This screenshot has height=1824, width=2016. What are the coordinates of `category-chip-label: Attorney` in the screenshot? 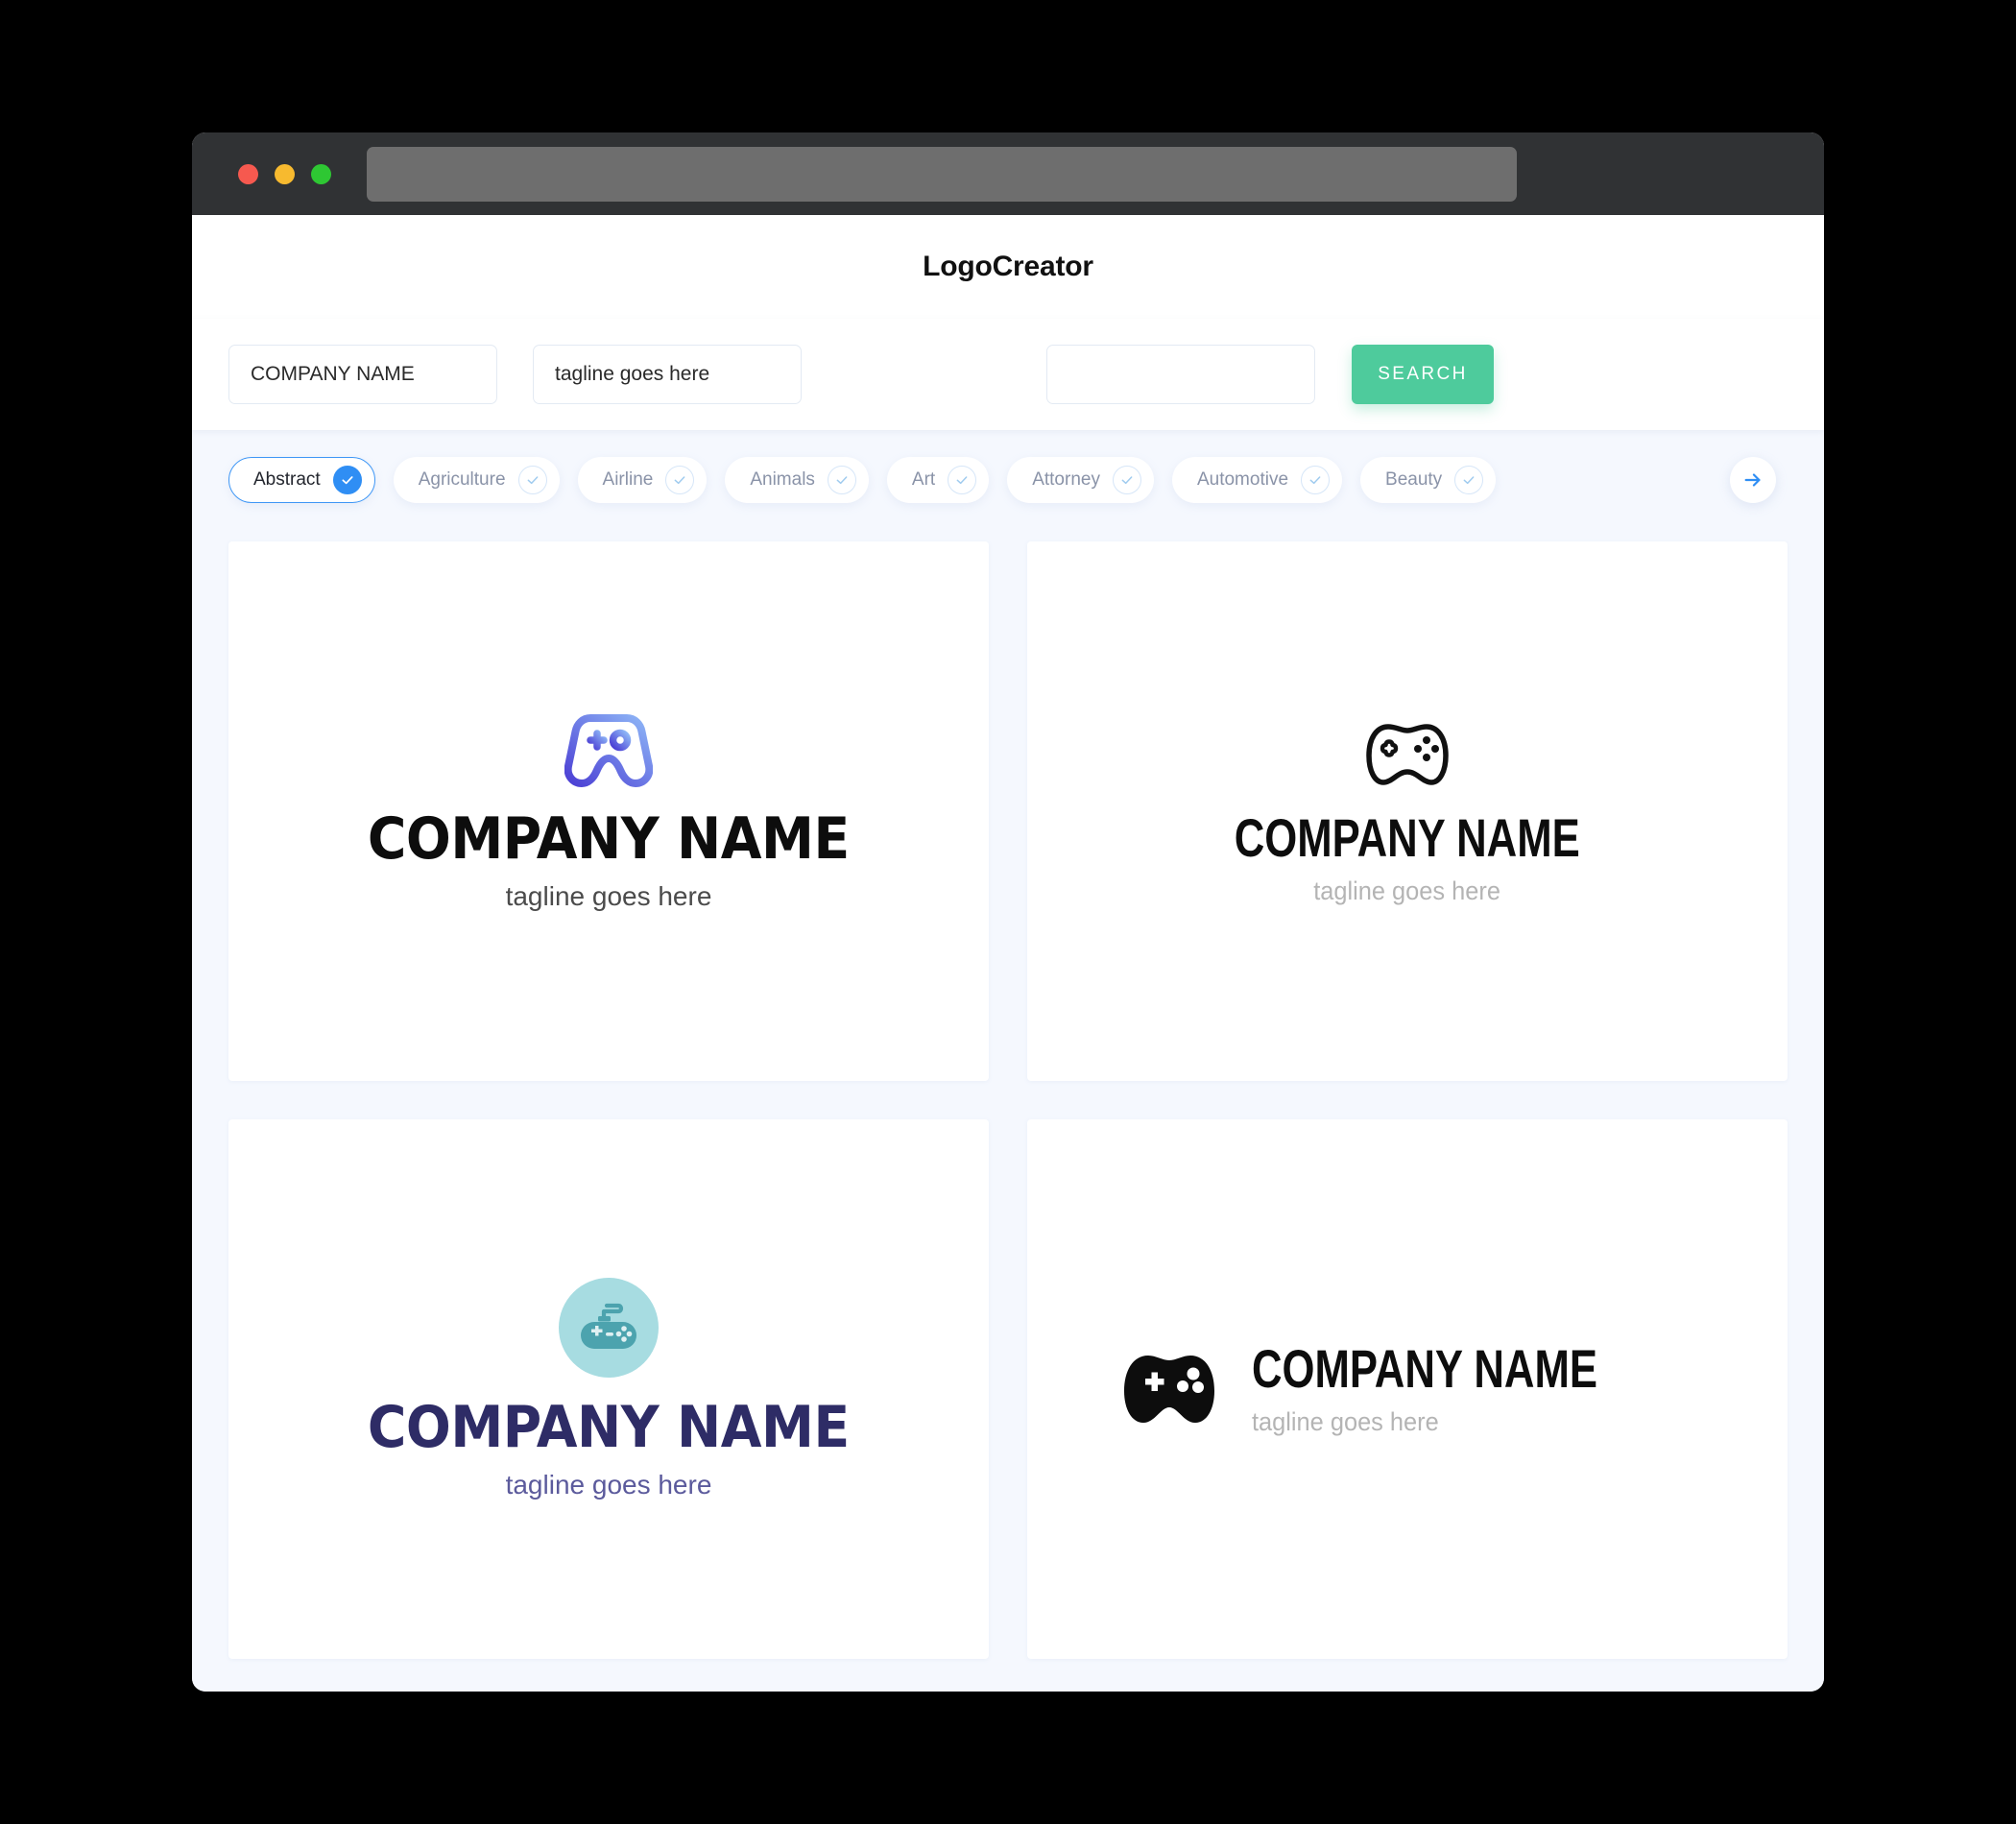 It's located at (1066, 479).